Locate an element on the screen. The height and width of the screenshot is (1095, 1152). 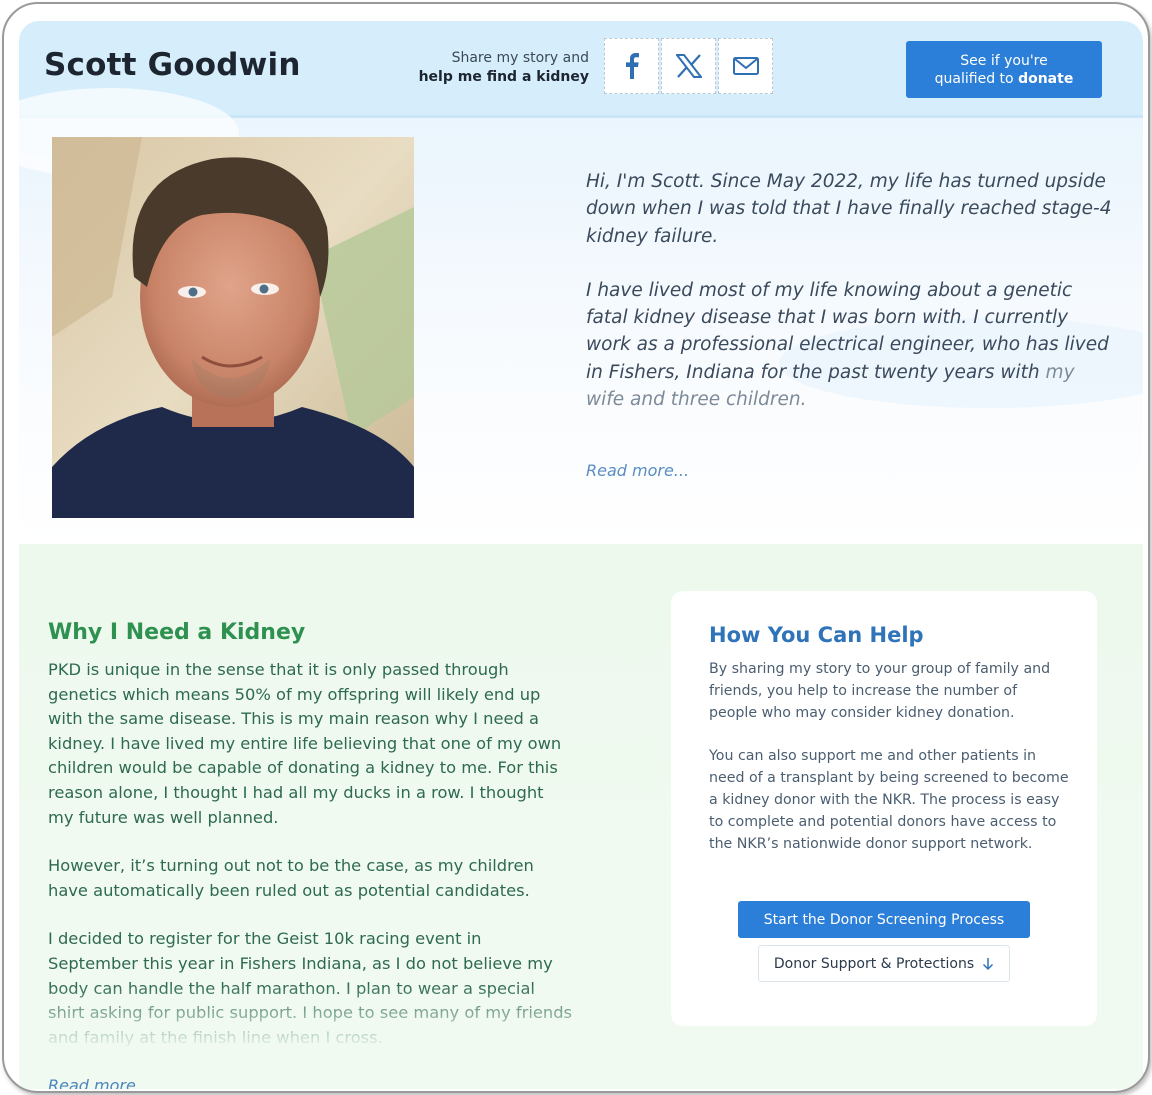
mail-icon is located at coordinates (745, 66).